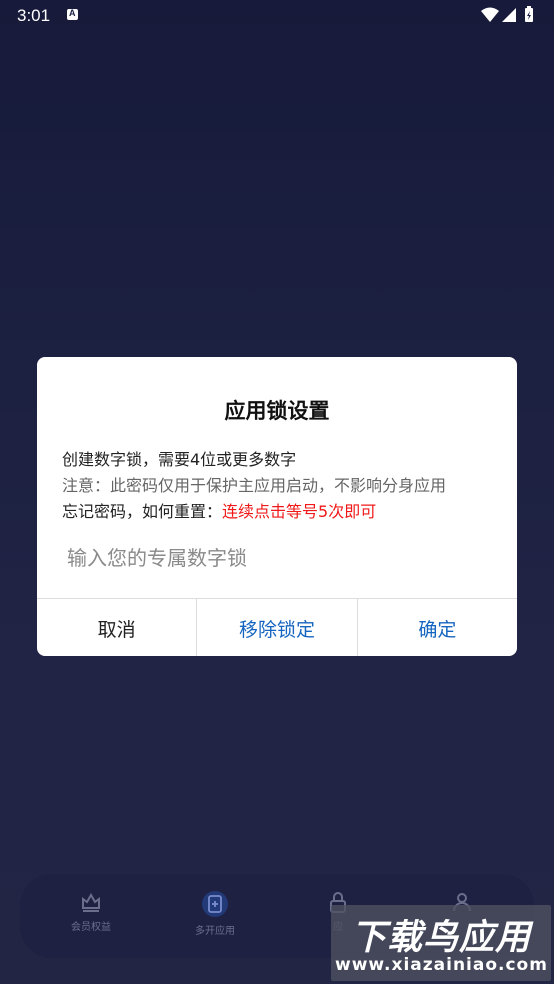  Describe the element at coordinates (142, 511) in the screenshot. I see `reset-hint-prefix: 忘记密码，如何重置：` at that location.